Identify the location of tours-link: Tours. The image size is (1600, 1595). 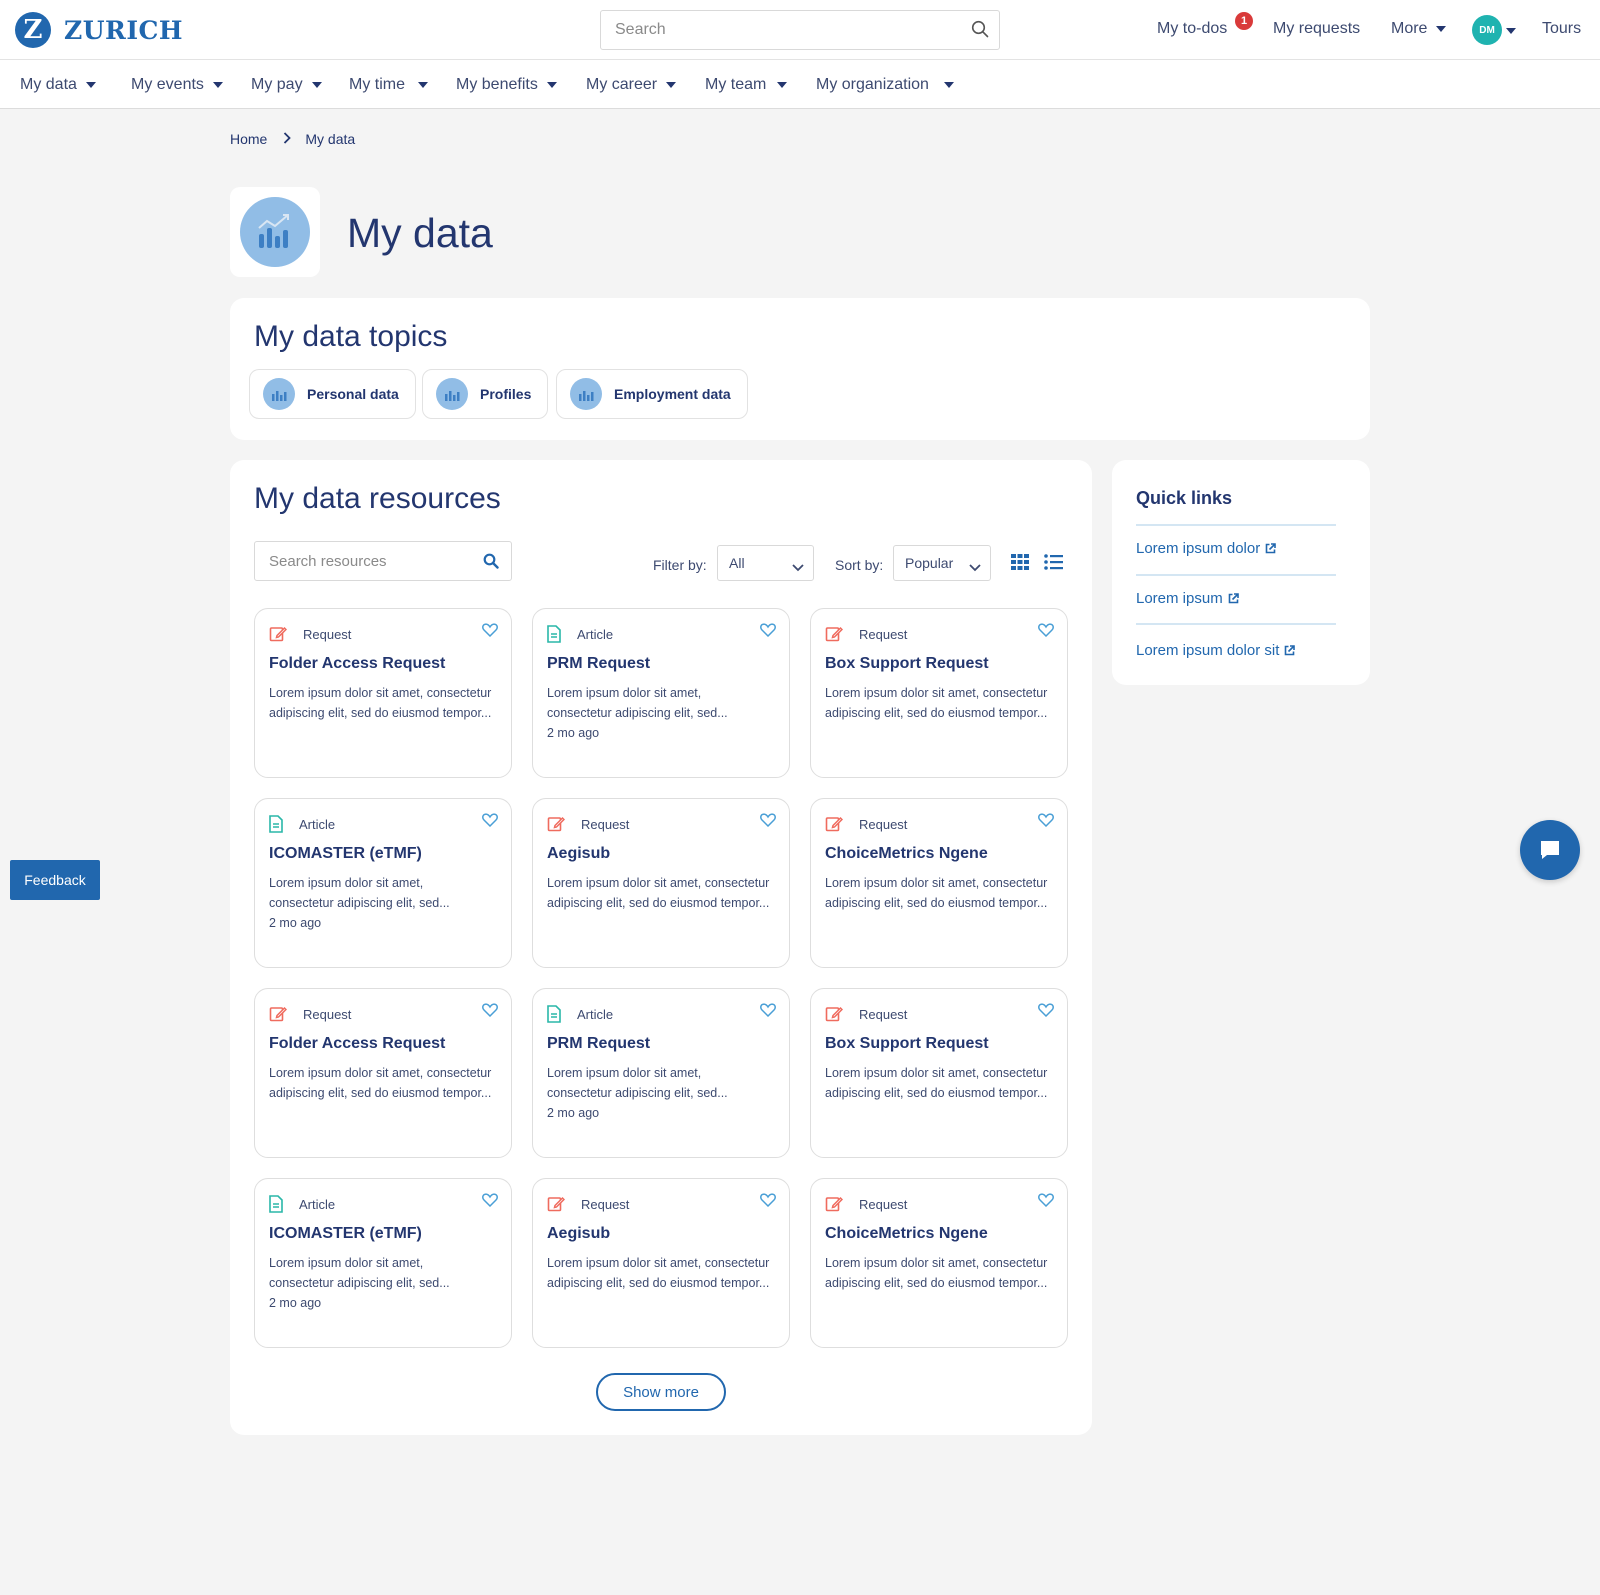
(1561, 29).